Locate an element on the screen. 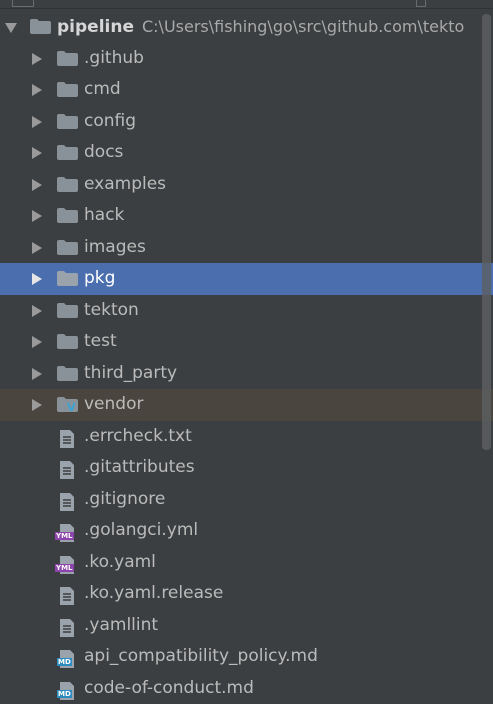 The width and height of the screenshot is (493, 704). tree-folder-row-selected: pkg is located at coordinates (246, 279).